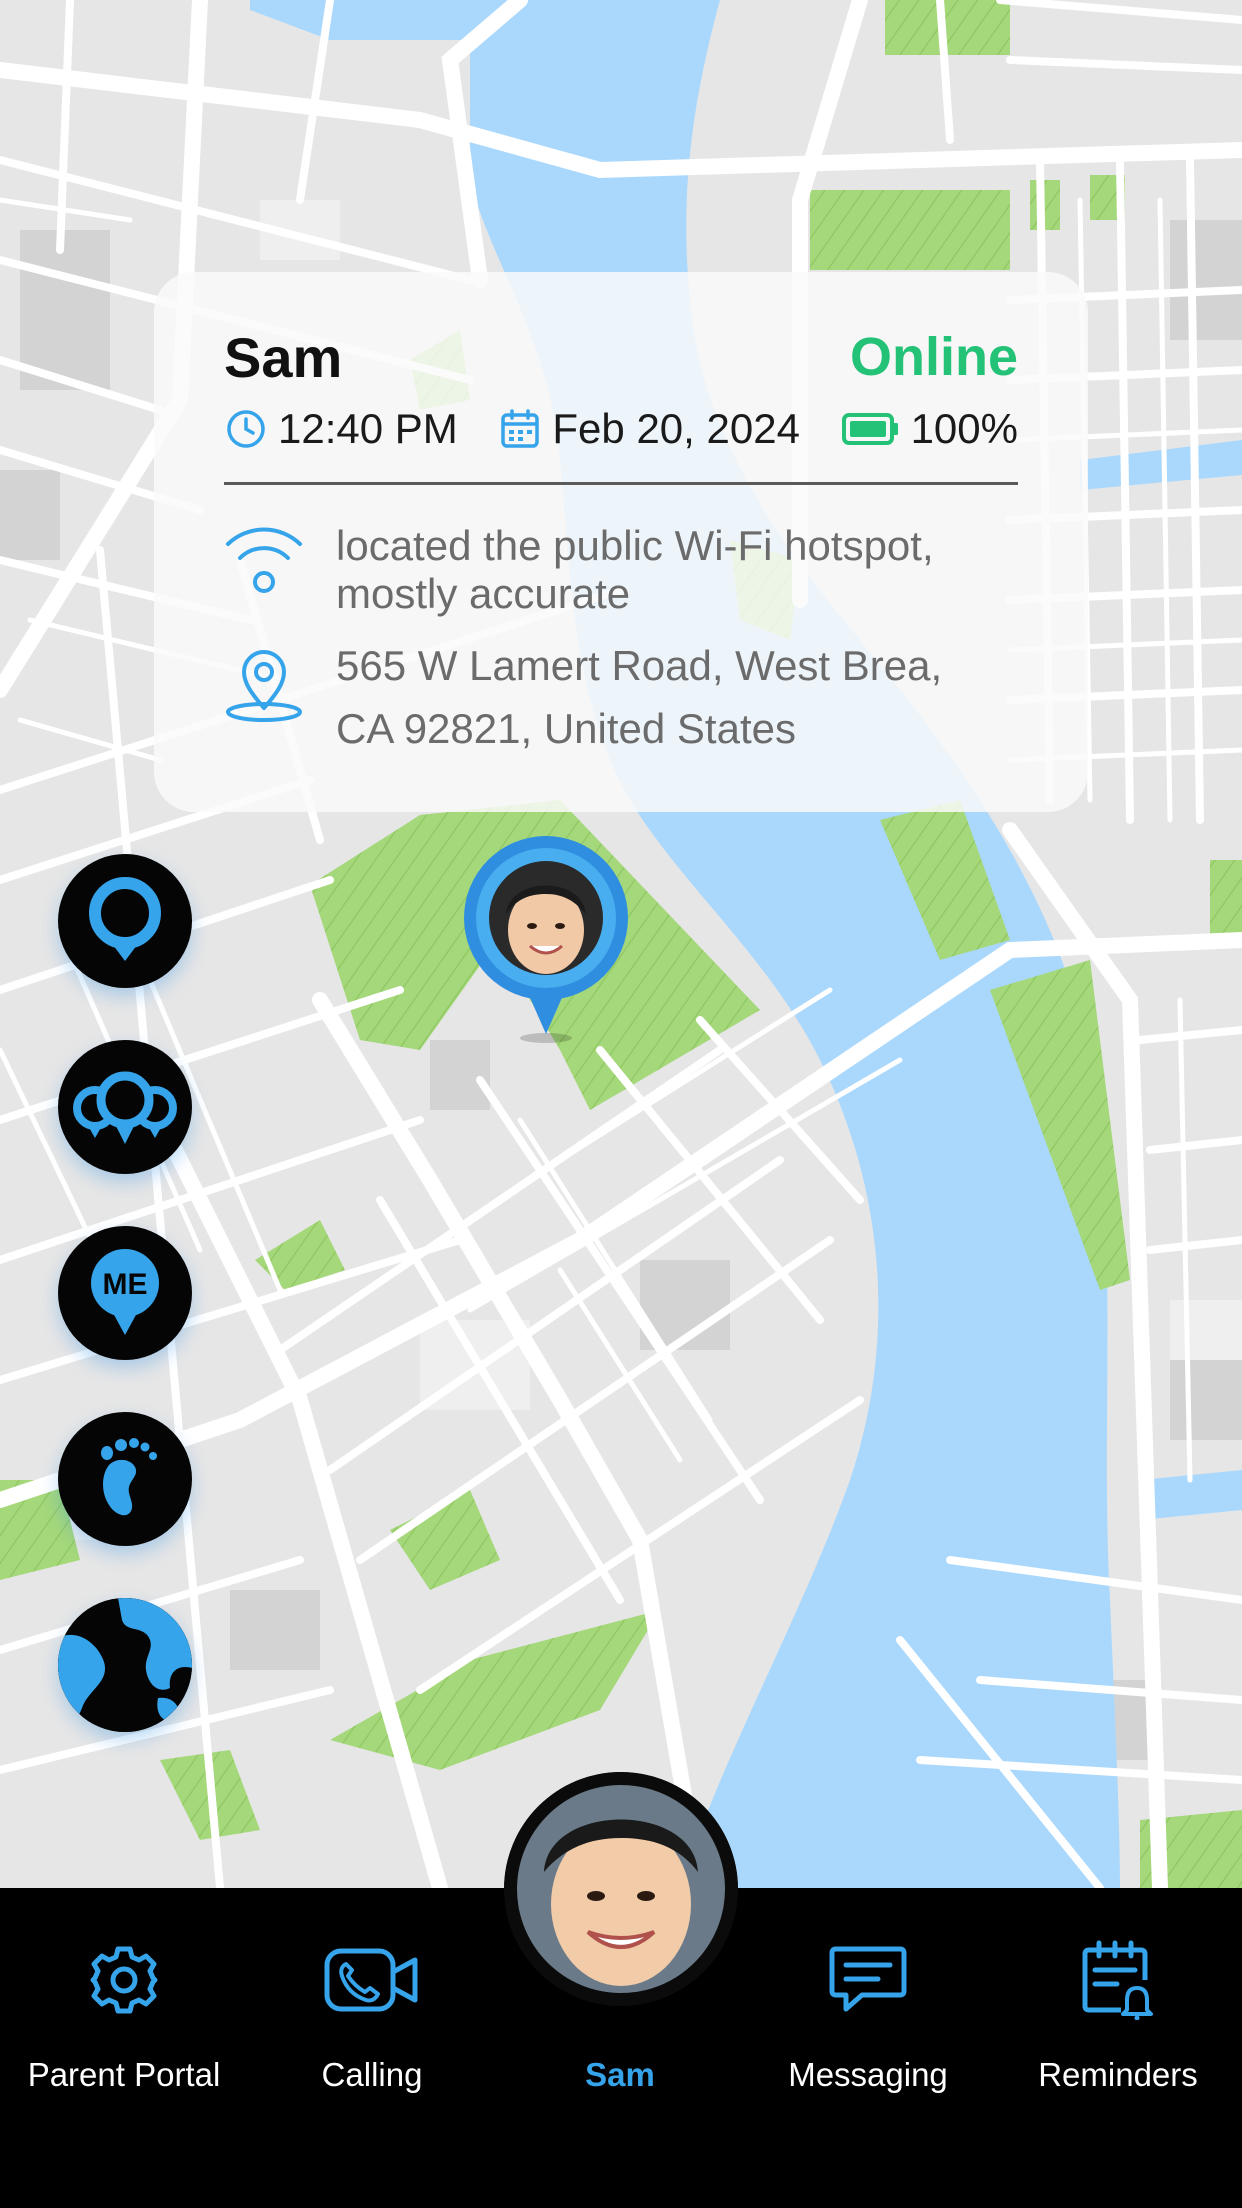  Describe the element at coordinates (124, 2074) in the screenshot. I see `nav-parent-portal-label: Parent Portal` at that location.